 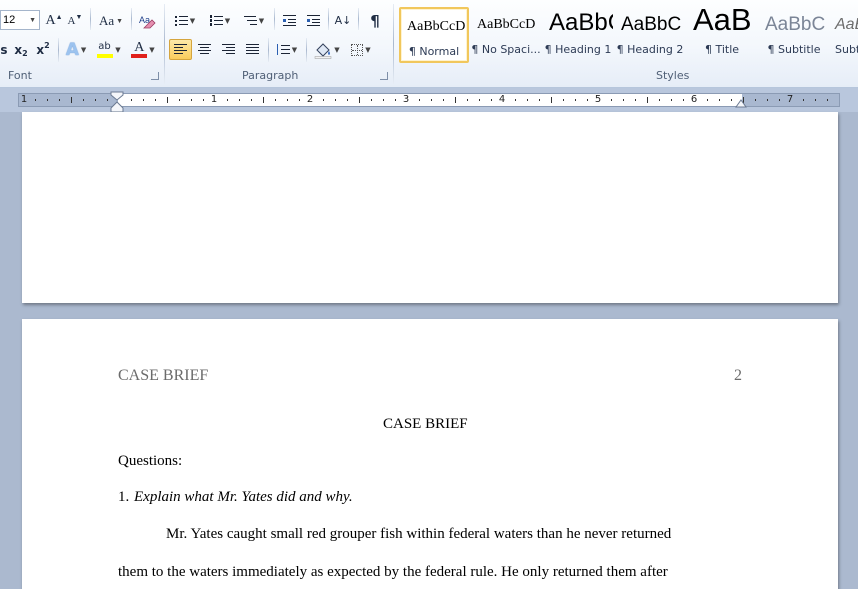 I want to click on clear-formatting-button: Aa, so click(x=147, y=20).